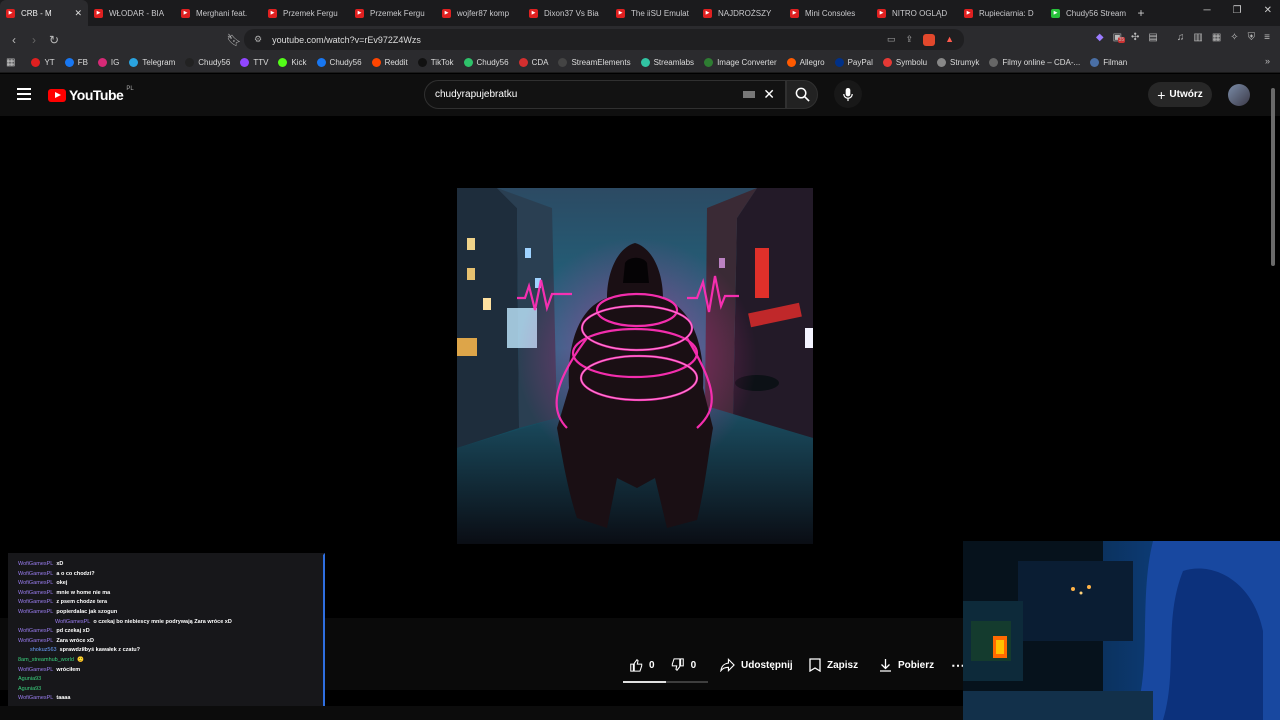  What do you see at coordinates (1088, 13) in the screenshot?
I see `browser-tab: ▶ Chudy56 Stream` at bounding box center [1088, 13].